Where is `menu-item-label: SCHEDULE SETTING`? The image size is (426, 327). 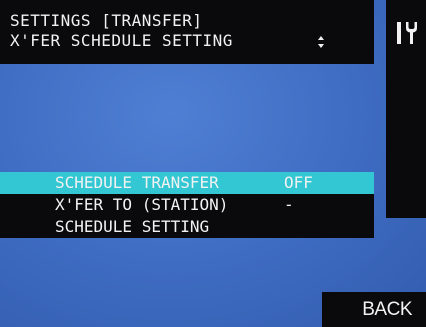 menu-item-label: SCHEDULE SETTING is located at coordinates (132, 226).